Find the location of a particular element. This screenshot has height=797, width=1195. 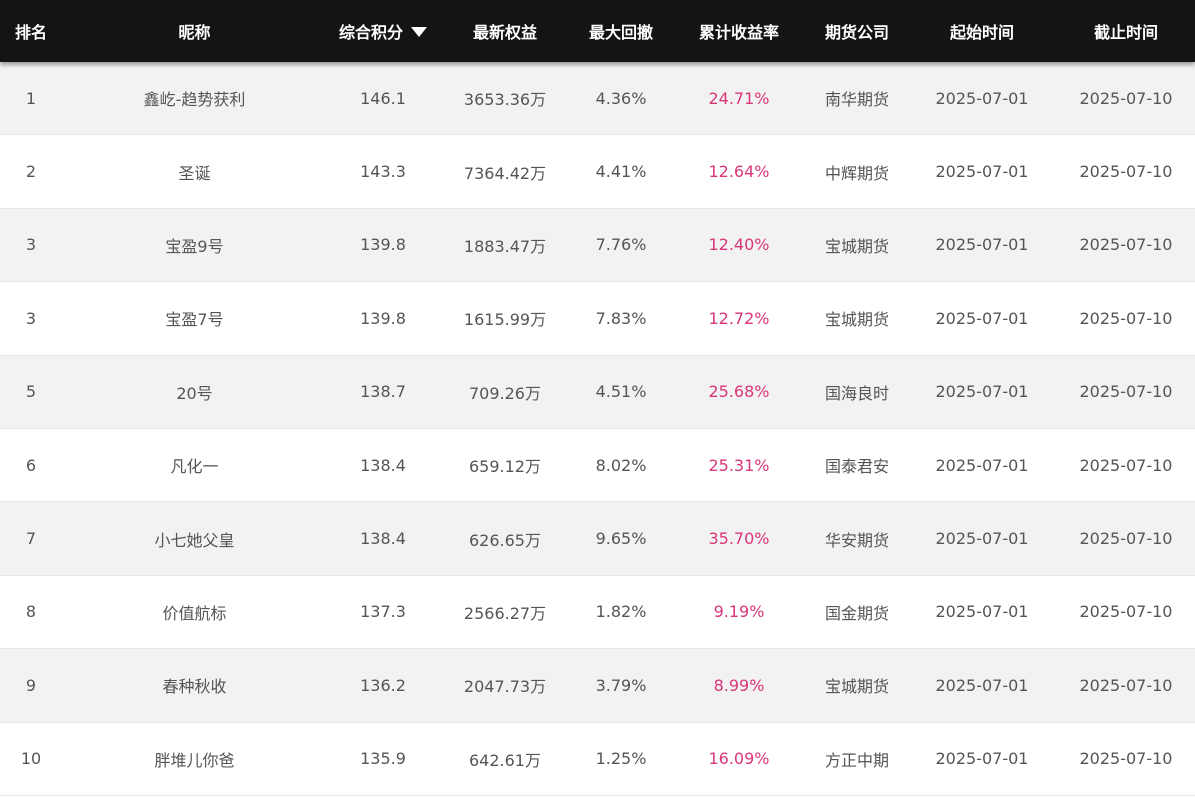

equity-cell: 2566.27万 is located at coordinates (505, 613).